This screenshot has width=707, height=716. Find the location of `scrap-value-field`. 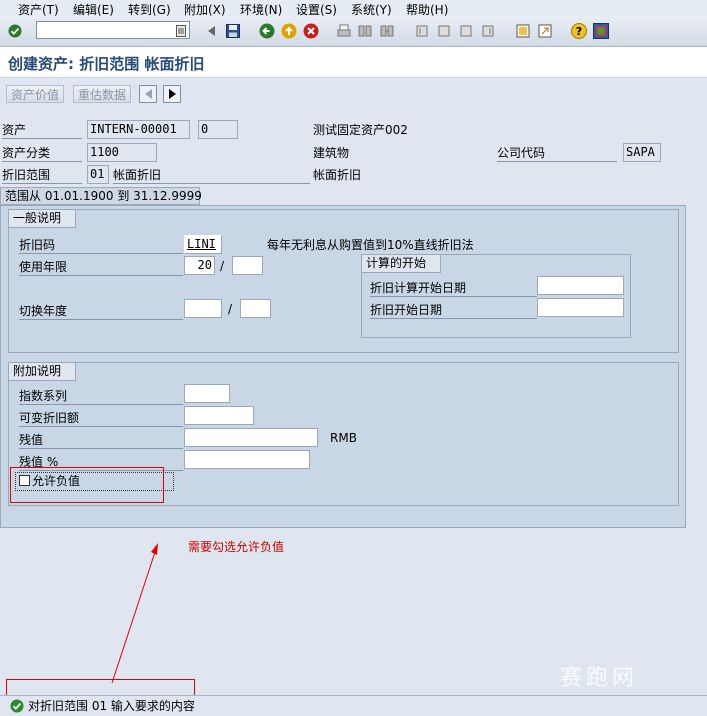

scrap-value-field is located at coordinates (251, 437).